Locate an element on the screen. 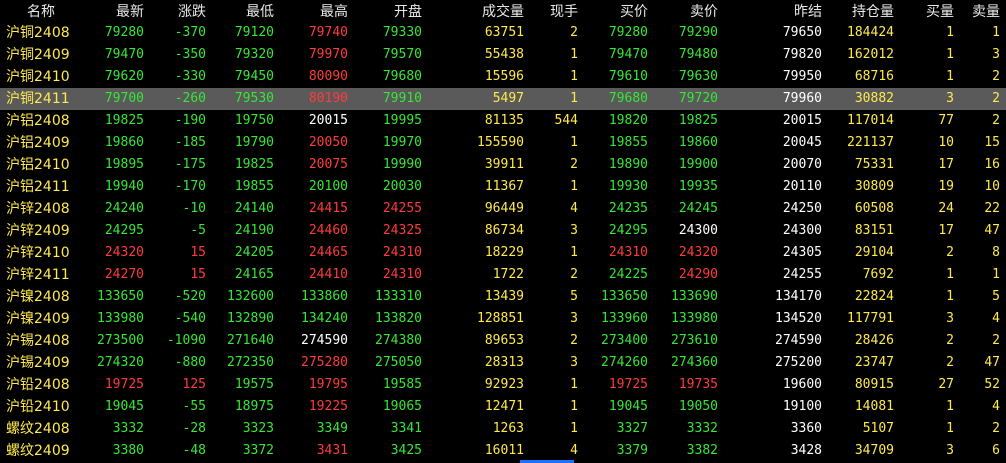 This screenshot has height=463, width=1006. cell-last: 19725 is located at coordinates (124, 384).